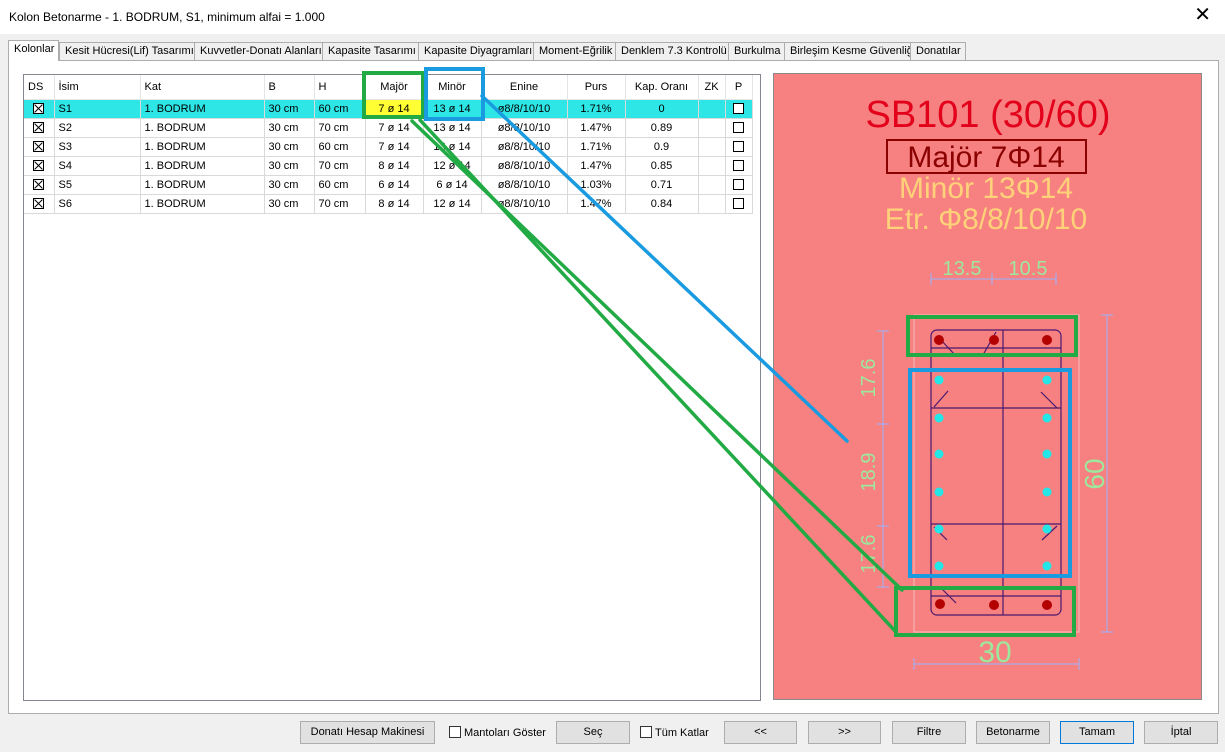  Describe the element at coordinates (34, 50) in the screenshot. I see `tab-kolonlar: Kolonlar` at that location.